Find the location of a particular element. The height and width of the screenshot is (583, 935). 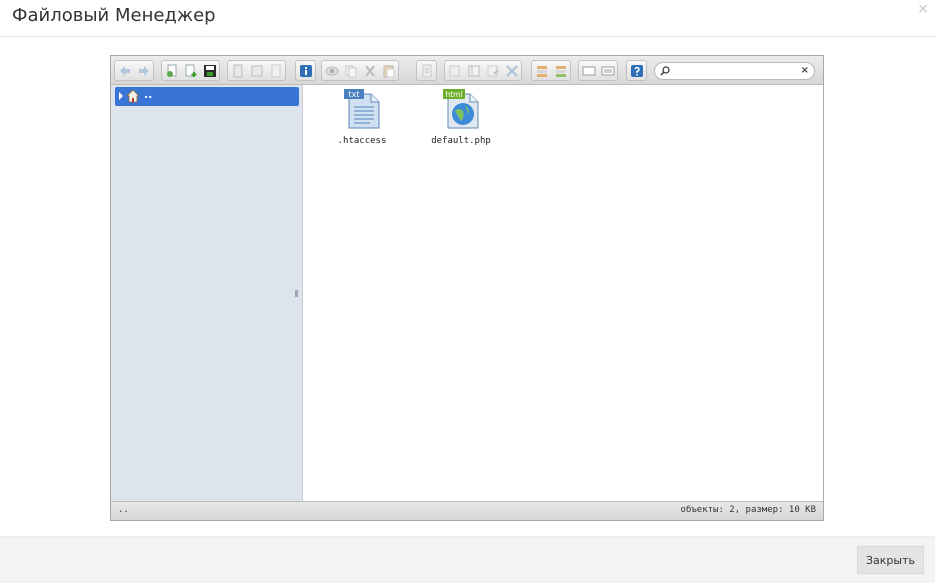

help-icon is located at coordinates (636, 70).